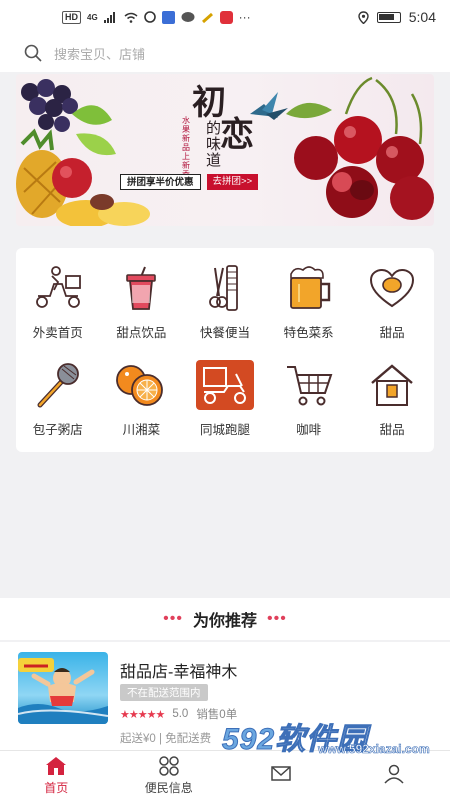  Describe the element at coordinates (388, 17) in the screenshot. I see `battery-icon` at that location.